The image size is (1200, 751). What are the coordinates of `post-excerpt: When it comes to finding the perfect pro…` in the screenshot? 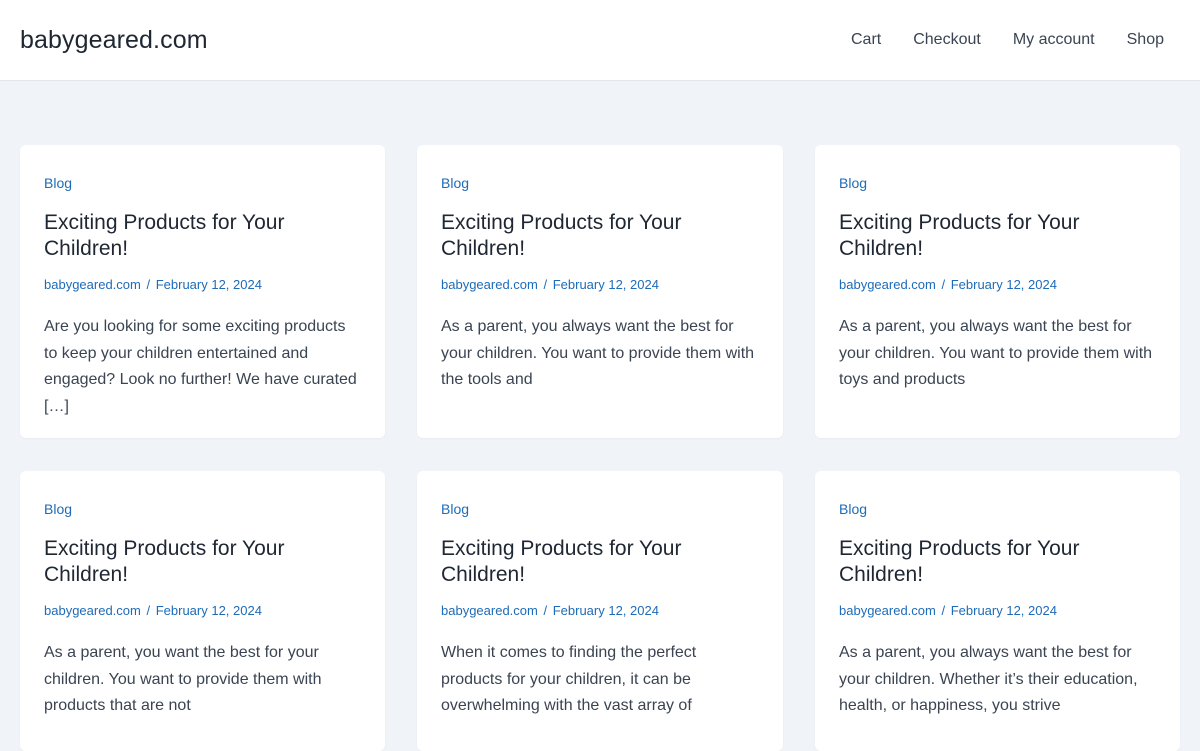 It's located at (569, 679).